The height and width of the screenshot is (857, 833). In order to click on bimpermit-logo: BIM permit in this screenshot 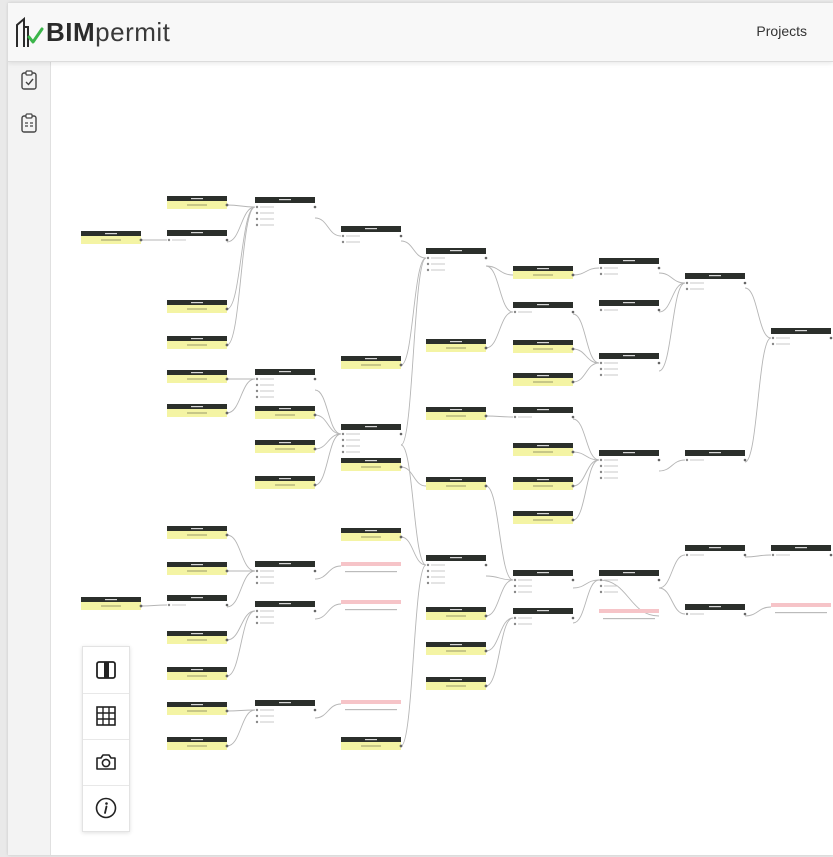, I will do `click(92, 32)`.